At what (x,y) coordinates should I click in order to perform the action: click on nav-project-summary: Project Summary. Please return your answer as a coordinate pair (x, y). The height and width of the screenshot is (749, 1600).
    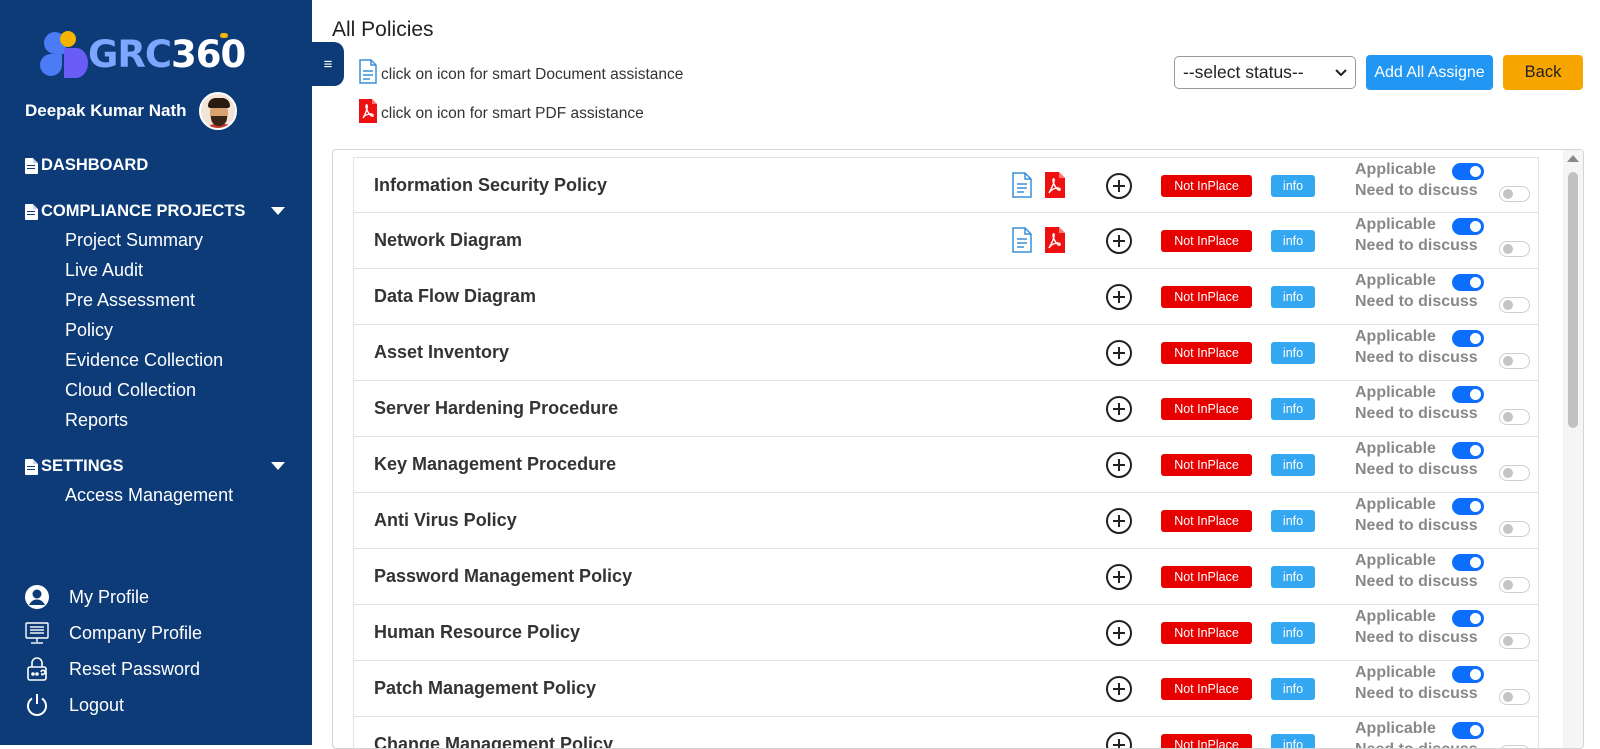
    Looking at the image, I should click on (134, 240).